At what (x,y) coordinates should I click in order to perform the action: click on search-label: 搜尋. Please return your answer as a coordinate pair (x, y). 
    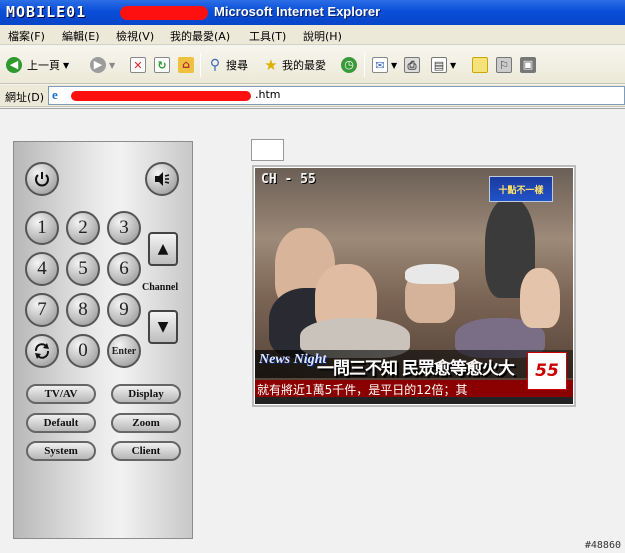
    Looking at the image, I should click on (237, 65).